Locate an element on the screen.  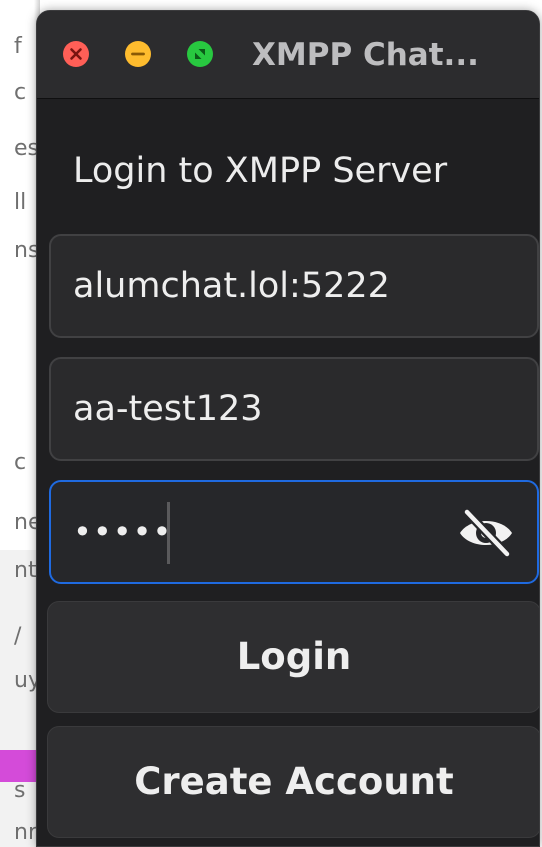
close-icon is located at coordinates (76, 54).